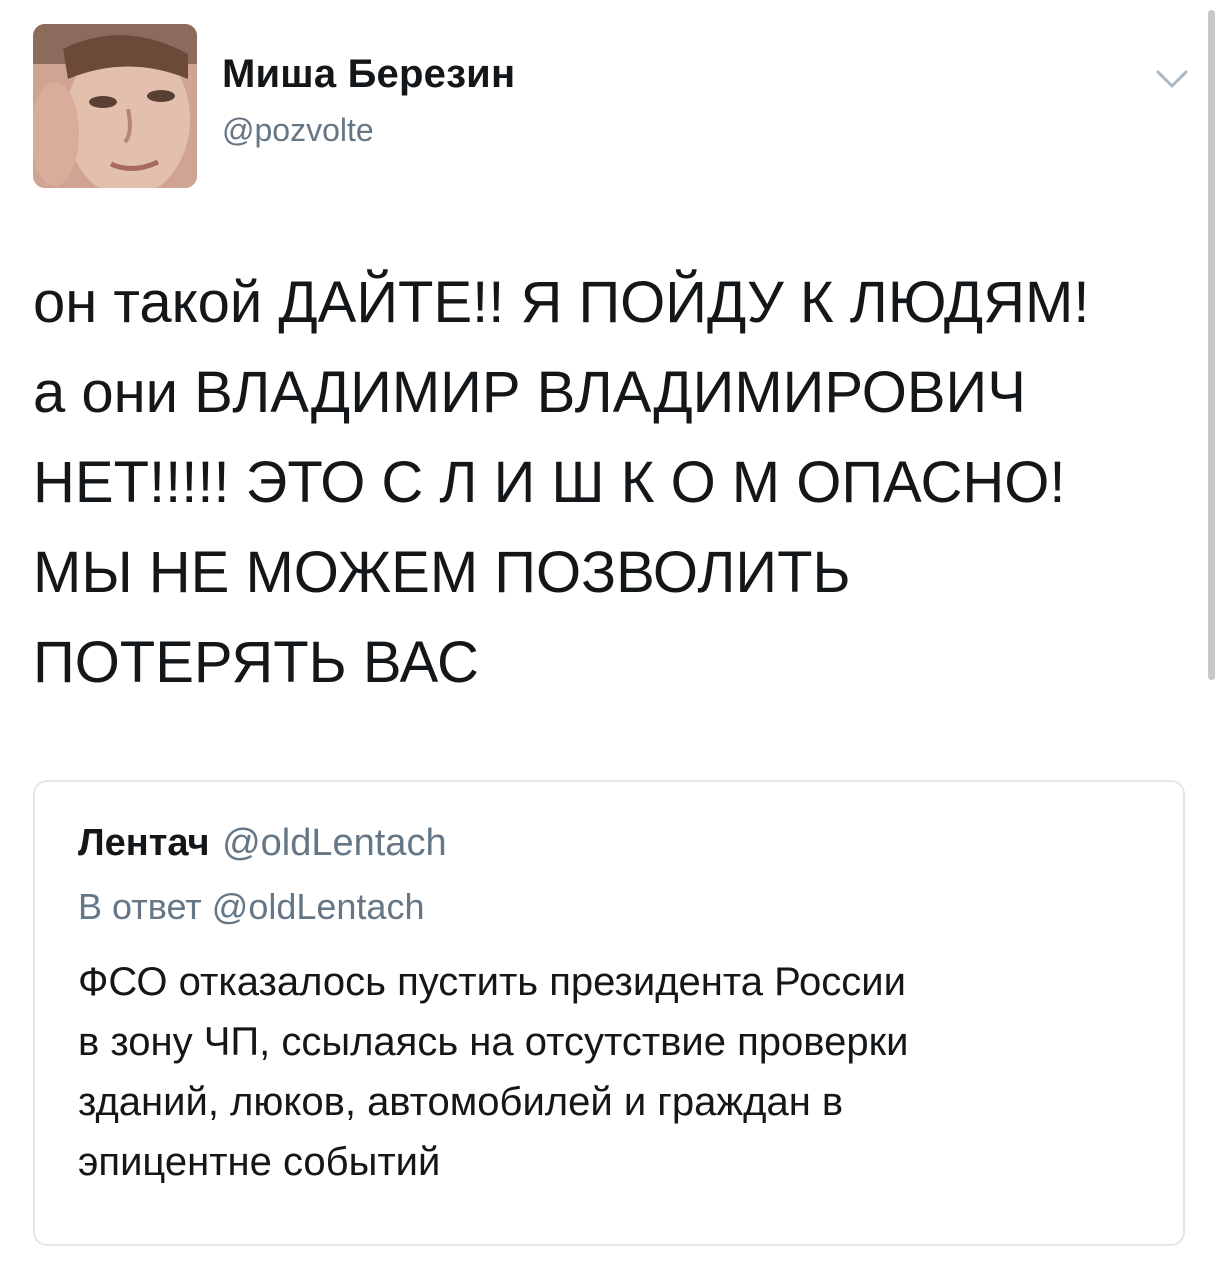 This screenshot has width=1221, height=1280. What do you see at coordinates (442, 572) in the screenshot?
I see `tweet-text-line: МЫ НЕ МОЖЕМ ПОЗВОЛИТЬ` at bounding box center [442, 572].